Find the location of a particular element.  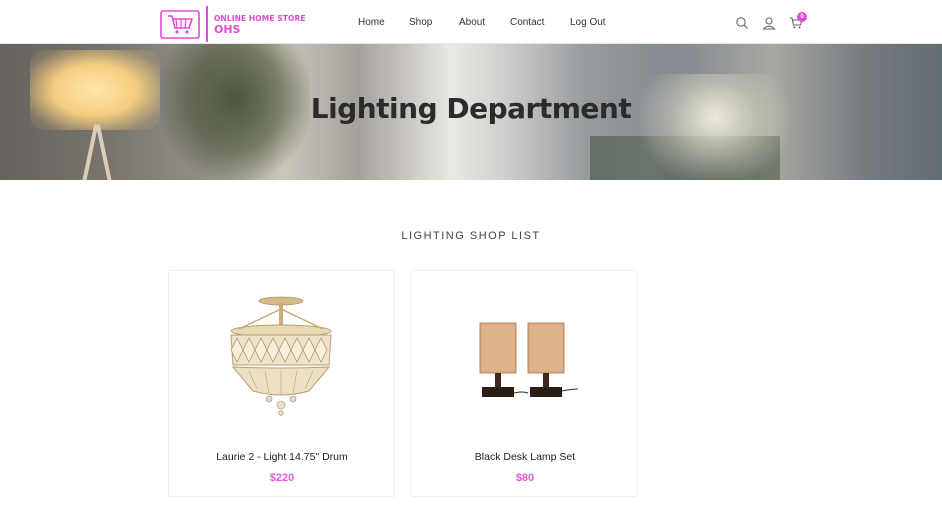

logo-divider is located at coordinates (207, 24).